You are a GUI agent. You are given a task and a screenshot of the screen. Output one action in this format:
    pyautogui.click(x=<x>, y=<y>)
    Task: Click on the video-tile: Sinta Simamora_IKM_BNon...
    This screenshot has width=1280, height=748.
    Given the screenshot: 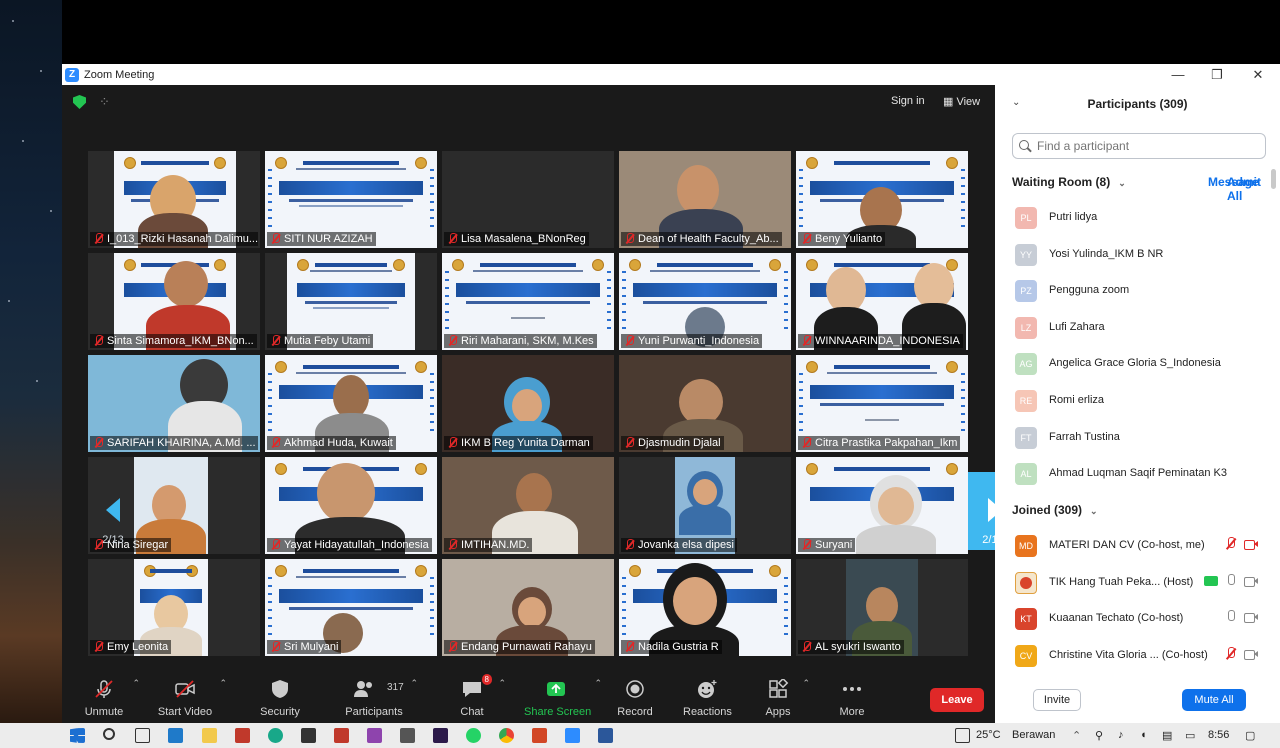 What is the action you would take?
    pyautogui.click(x=174, y=301)
    